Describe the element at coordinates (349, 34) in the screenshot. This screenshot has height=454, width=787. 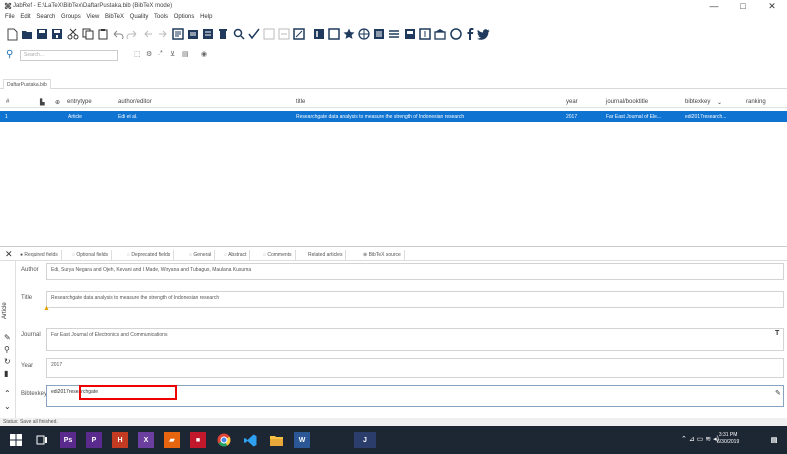
I see `star-icon` at that location.